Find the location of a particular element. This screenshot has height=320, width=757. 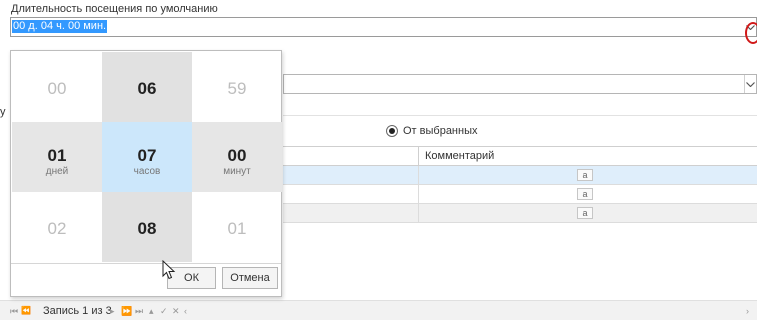

minutes-next-value: 01 is located at coordinates (237, 228).